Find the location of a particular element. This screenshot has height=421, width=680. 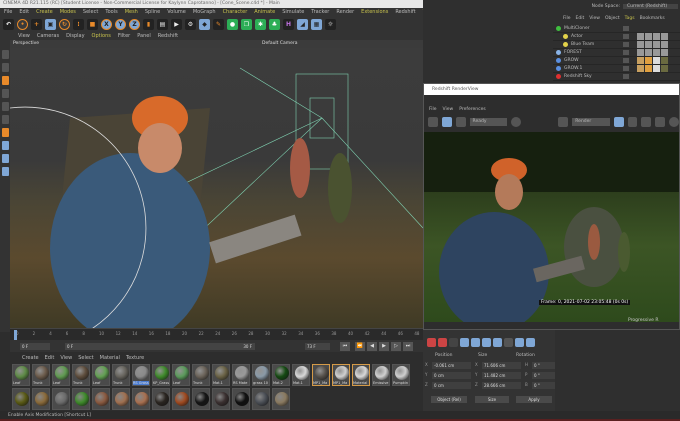

snapshot-button is located at coordinates (433, 121).